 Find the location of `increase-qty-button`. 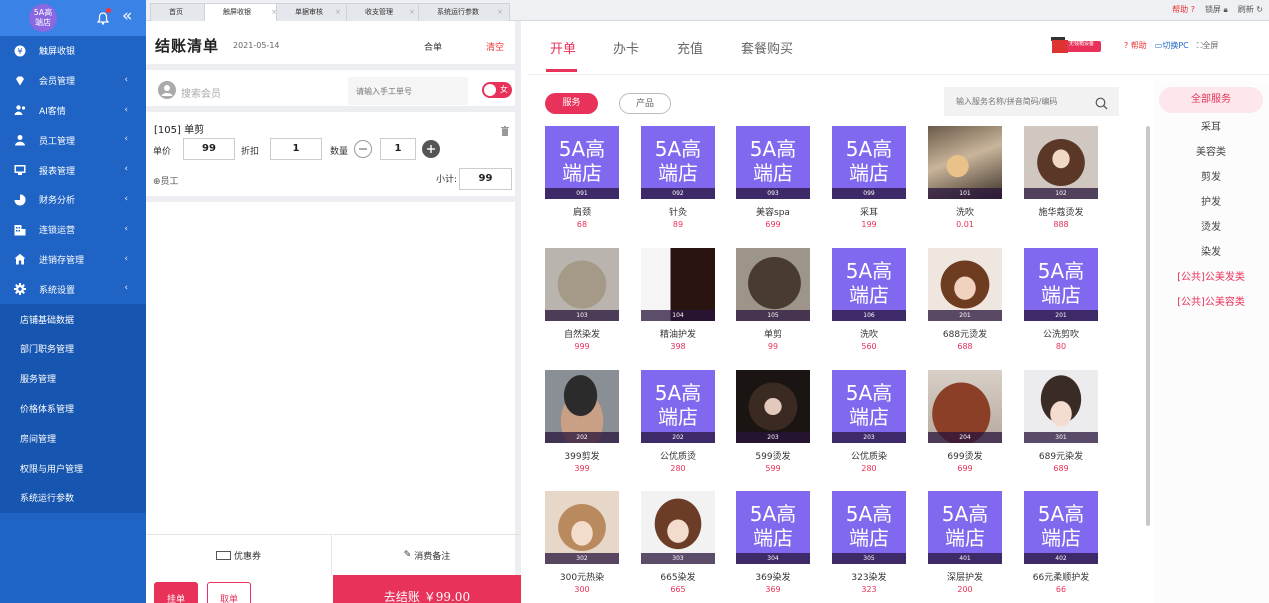

increase-qty-button is located at coordinates (431, 149).